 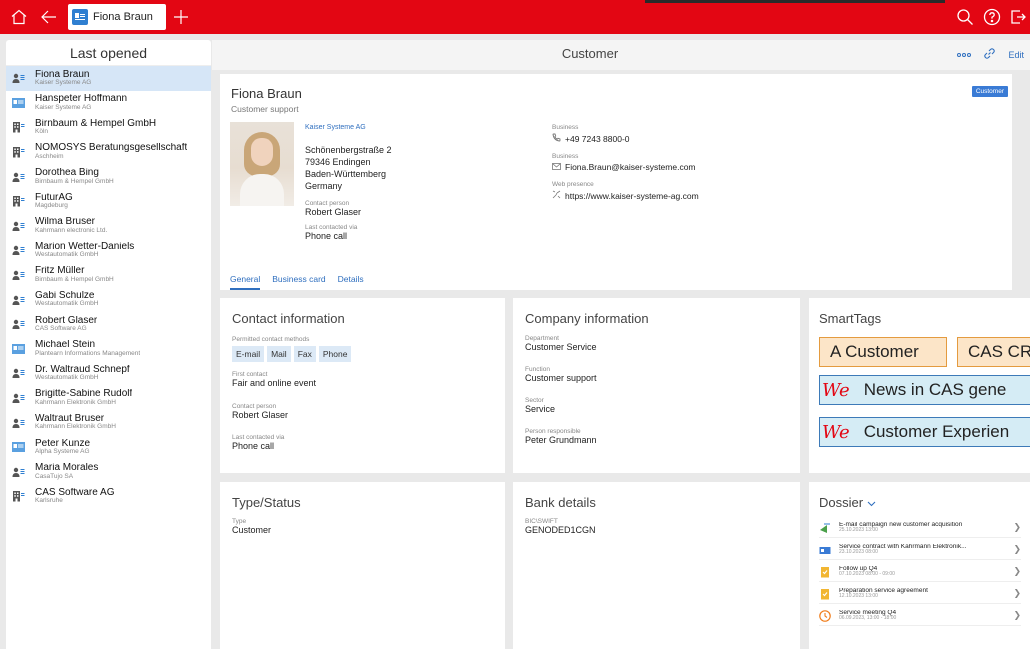 What do you see at coordinates (621, 55) in the screenshot?
I see `main-header: Customer Edit` at bounding box center [621, 55].